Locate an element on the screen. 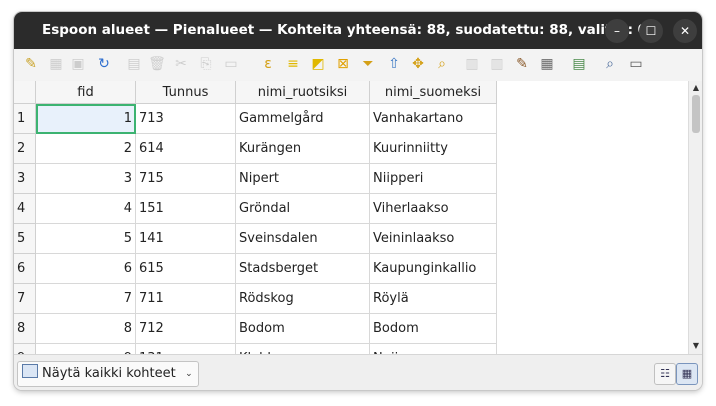 This screenshot has height=406, width=716. actions-icon: ⌕ is located at coordinates (610, 64).